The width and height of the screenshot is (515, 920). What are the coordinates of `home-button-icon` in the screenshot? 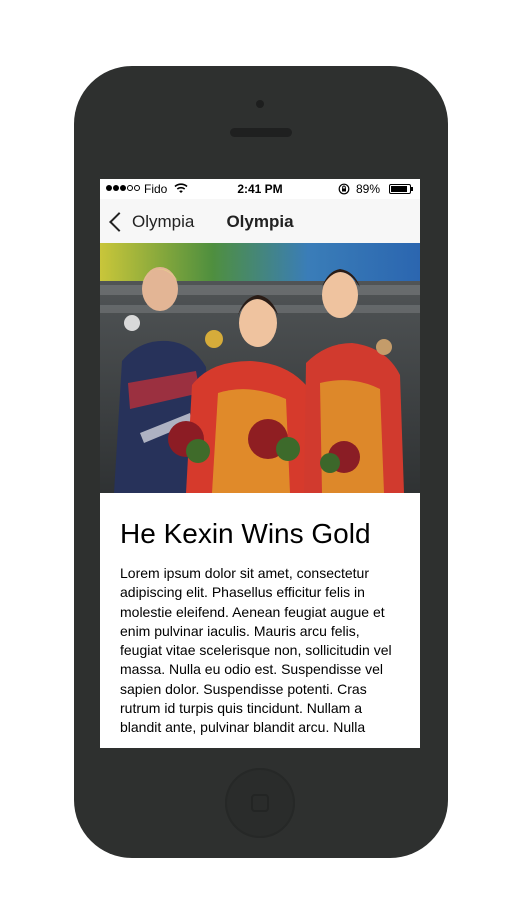 It's located at (260, 803).